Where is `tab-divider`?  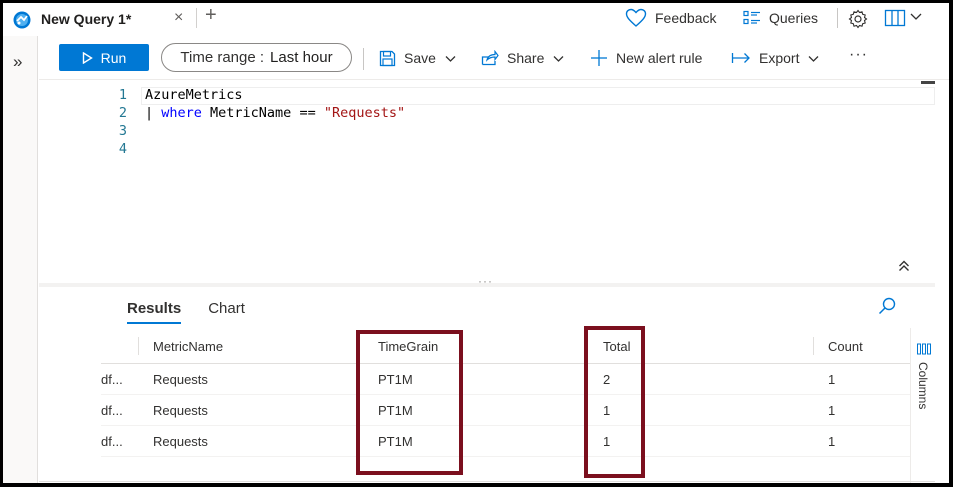
tab-divider is located at coordinates (196, 18).